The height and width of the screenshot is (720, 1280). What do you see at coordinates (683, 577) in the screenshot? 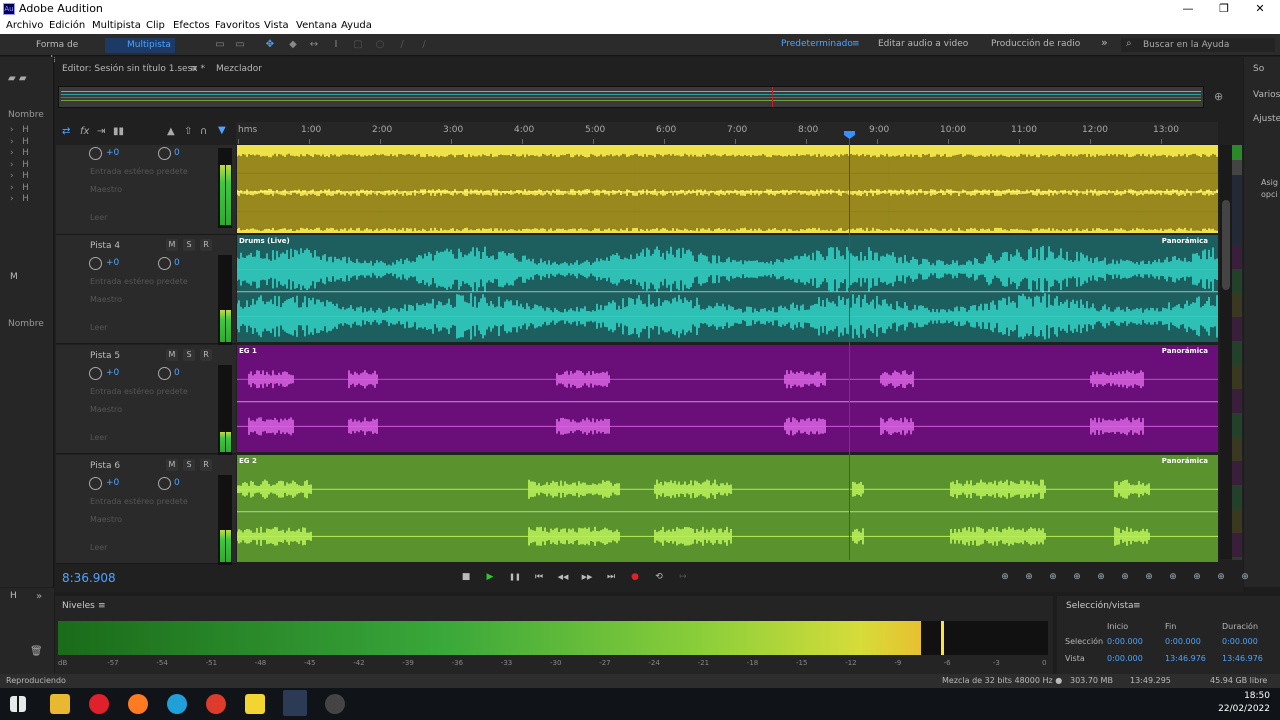
I see `skip-selection-button: ↦` at bounding box center [683, 577].